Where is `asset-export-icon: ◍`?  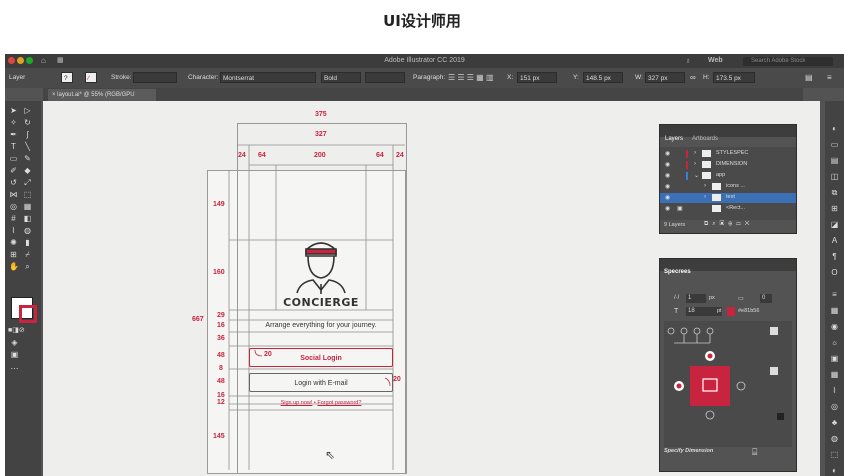
asset-export-icon: ◍ is located at coordinates (834, 439).